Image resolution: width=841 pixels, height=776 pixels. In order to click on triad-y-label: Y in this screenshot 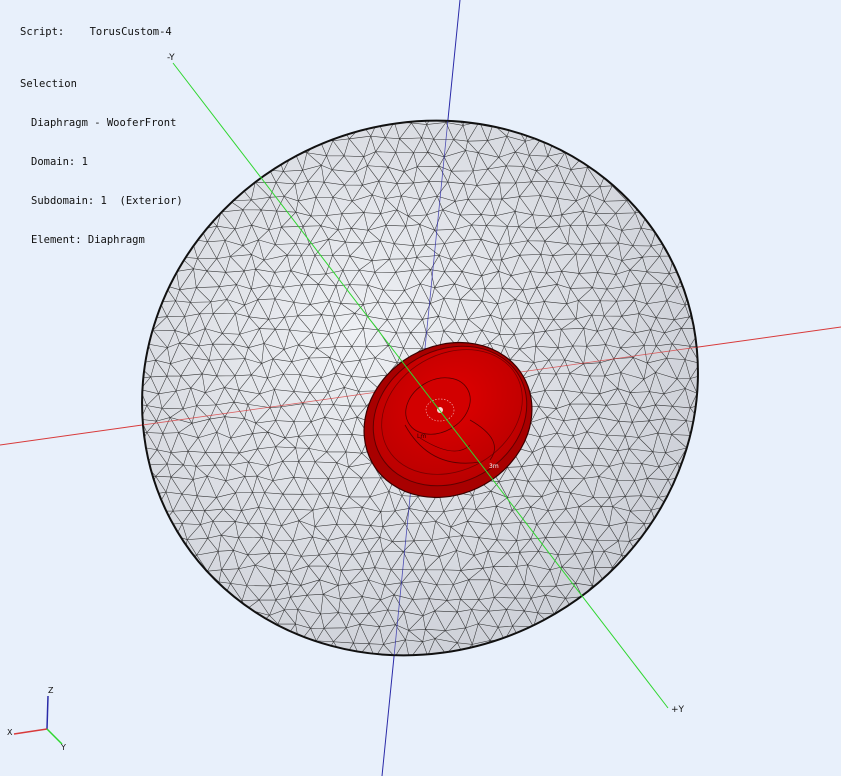, I will do `click(63, 747)`.